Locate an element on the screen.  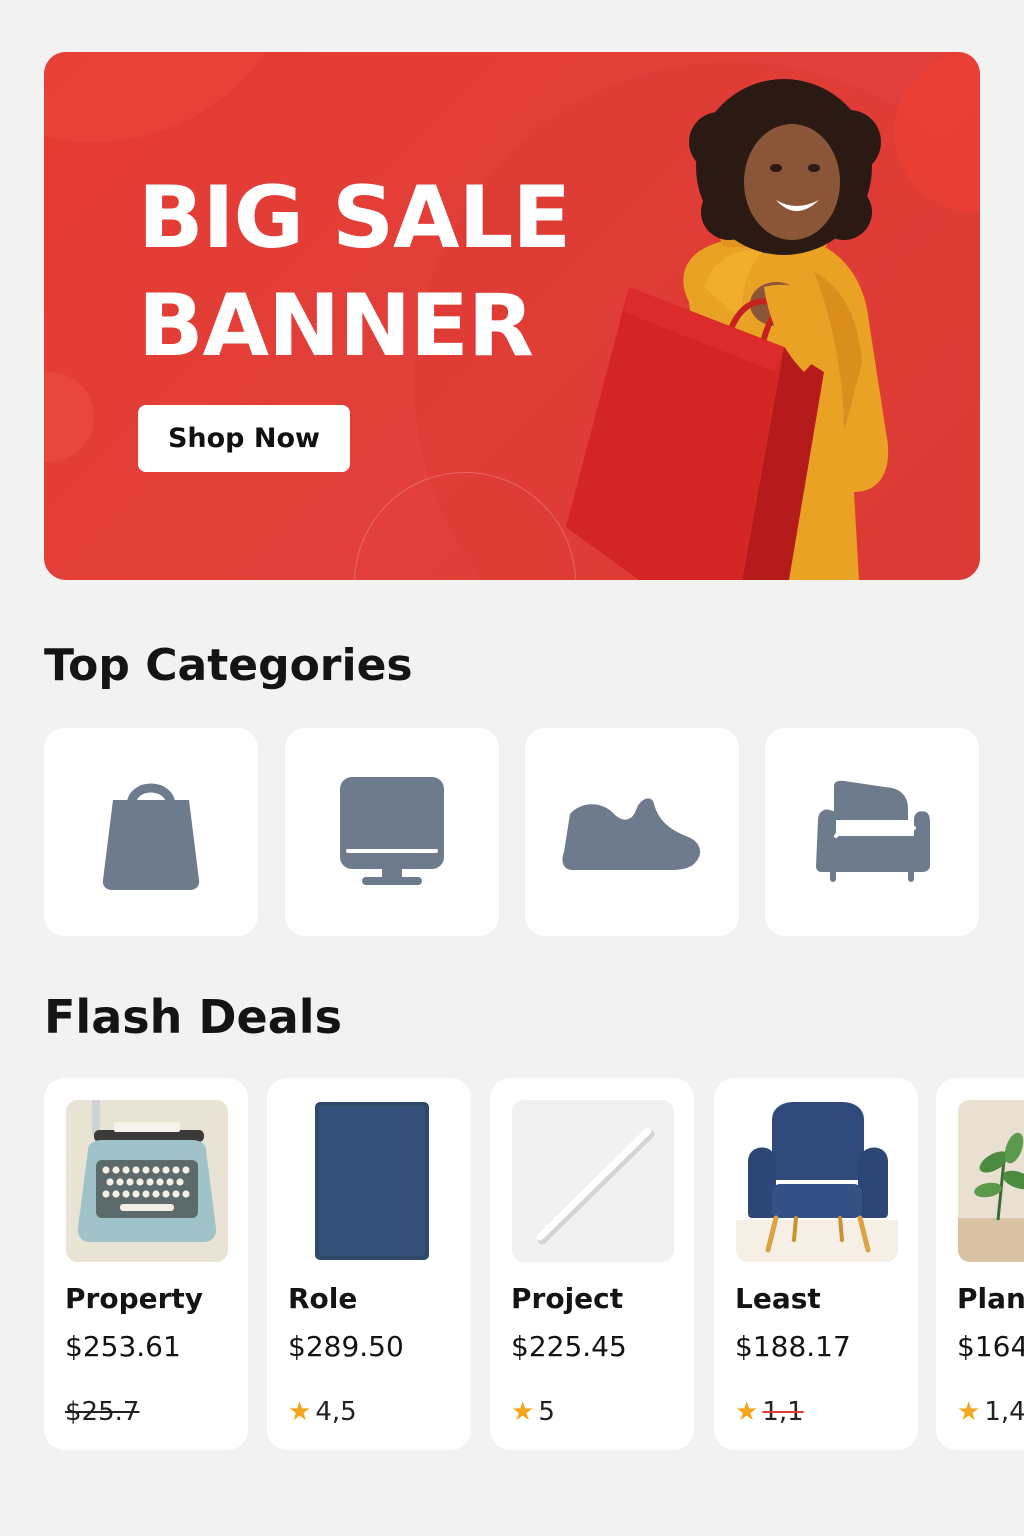
deal-rating-row: ★ 4,5 is located at coordinates (322, 1412).